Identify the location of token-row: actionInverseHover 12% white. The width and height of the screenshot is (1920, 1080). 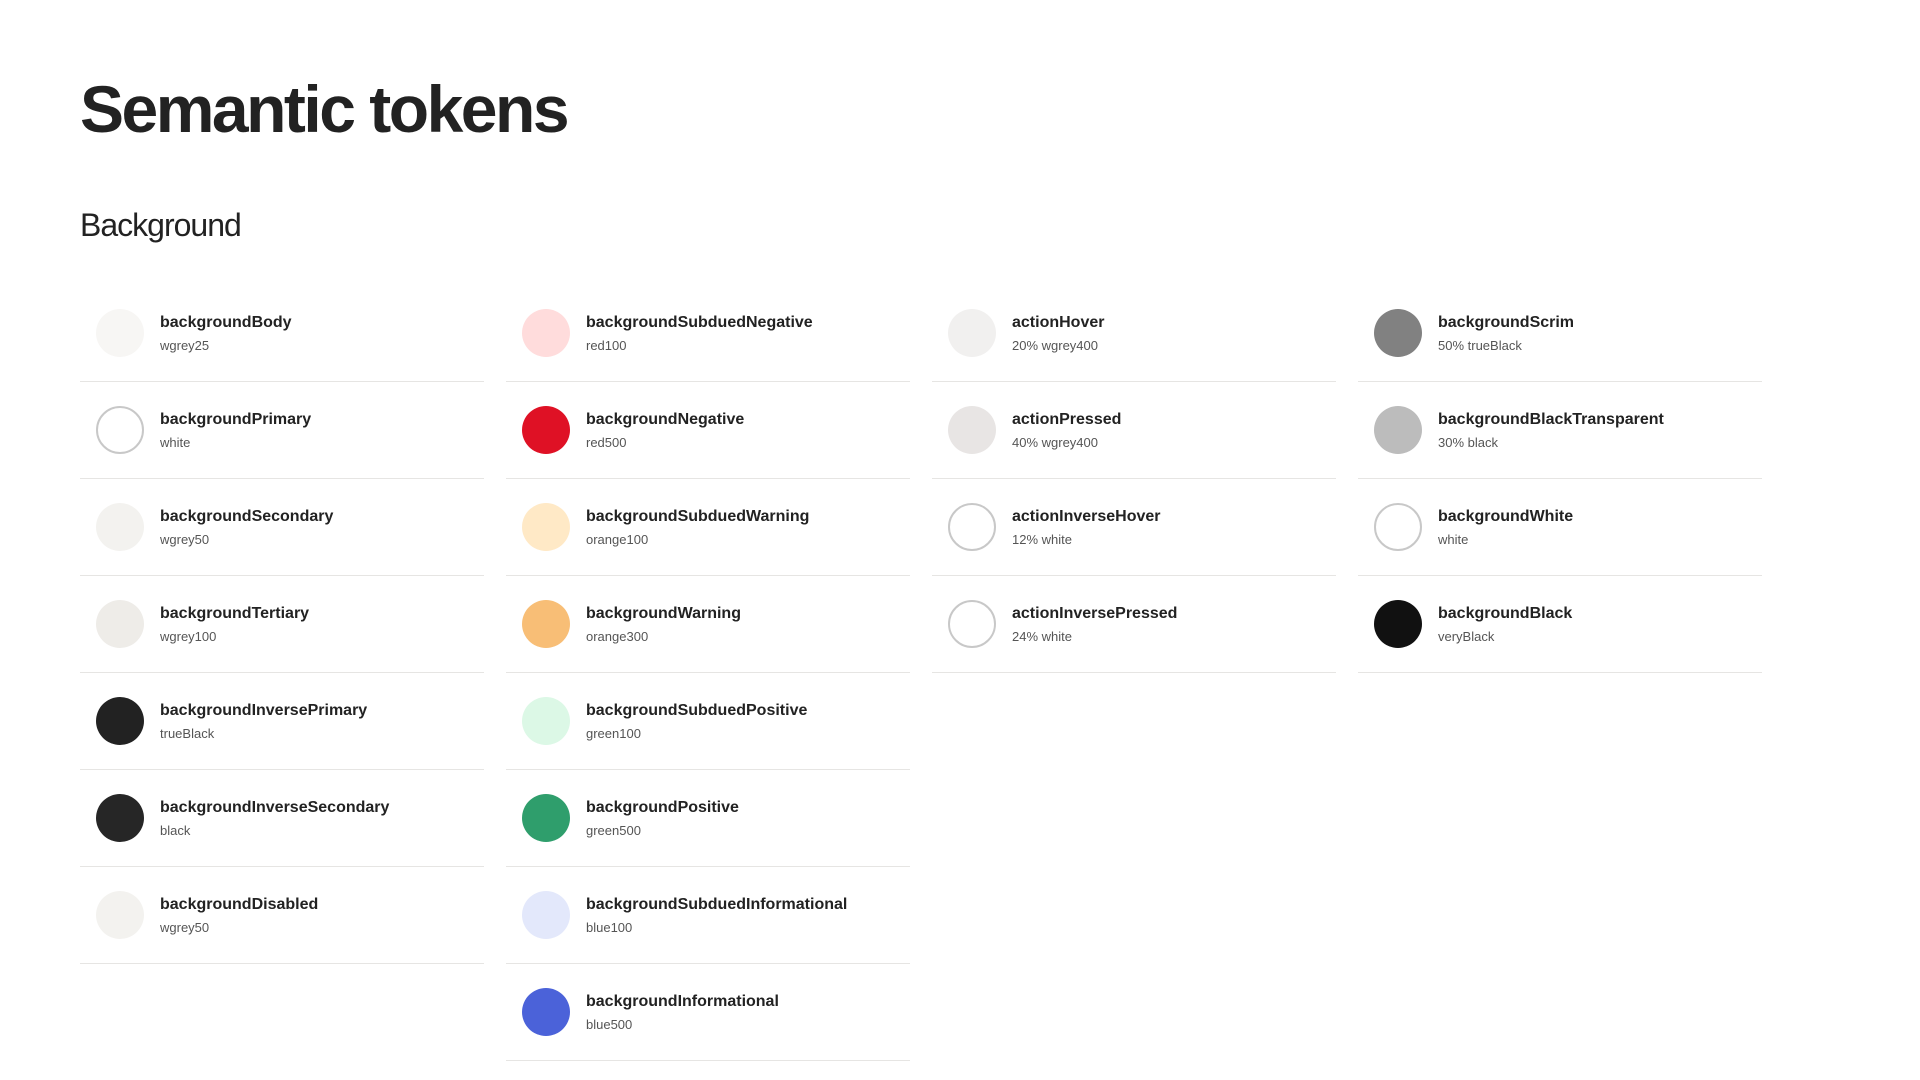
(1134, 527).